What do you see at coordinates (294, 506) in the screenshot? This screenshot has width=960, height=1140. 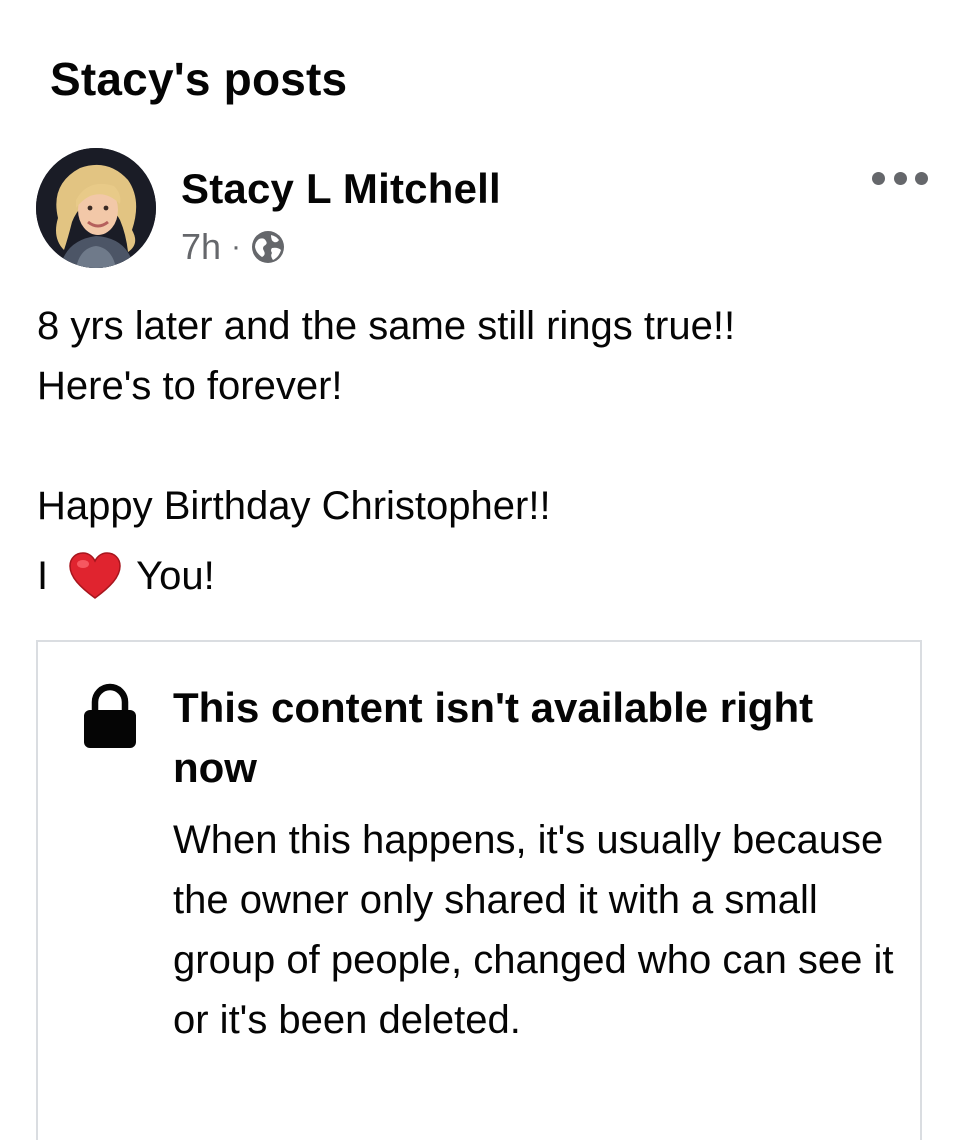 I see `post-text-line: Happy Birthday Christopher!!` at bounding box center [294, 506].